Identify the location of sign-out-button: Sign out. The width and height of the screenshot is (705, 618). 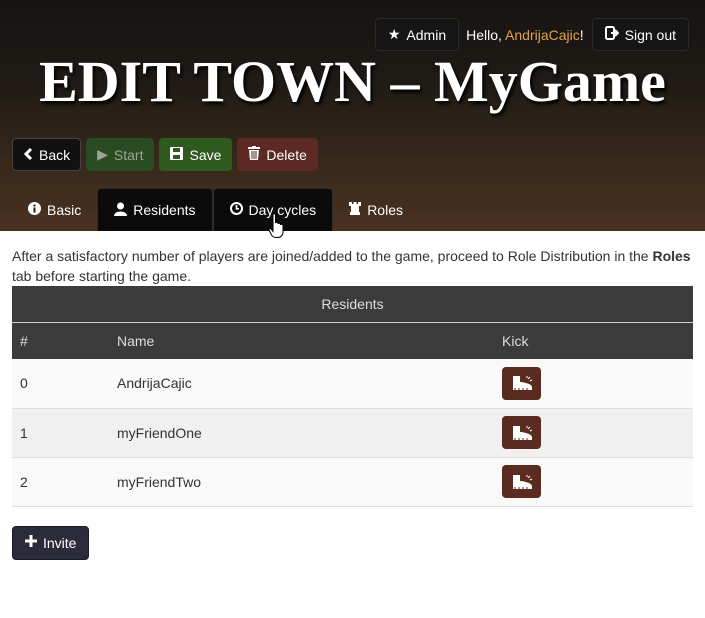
(640, 34).